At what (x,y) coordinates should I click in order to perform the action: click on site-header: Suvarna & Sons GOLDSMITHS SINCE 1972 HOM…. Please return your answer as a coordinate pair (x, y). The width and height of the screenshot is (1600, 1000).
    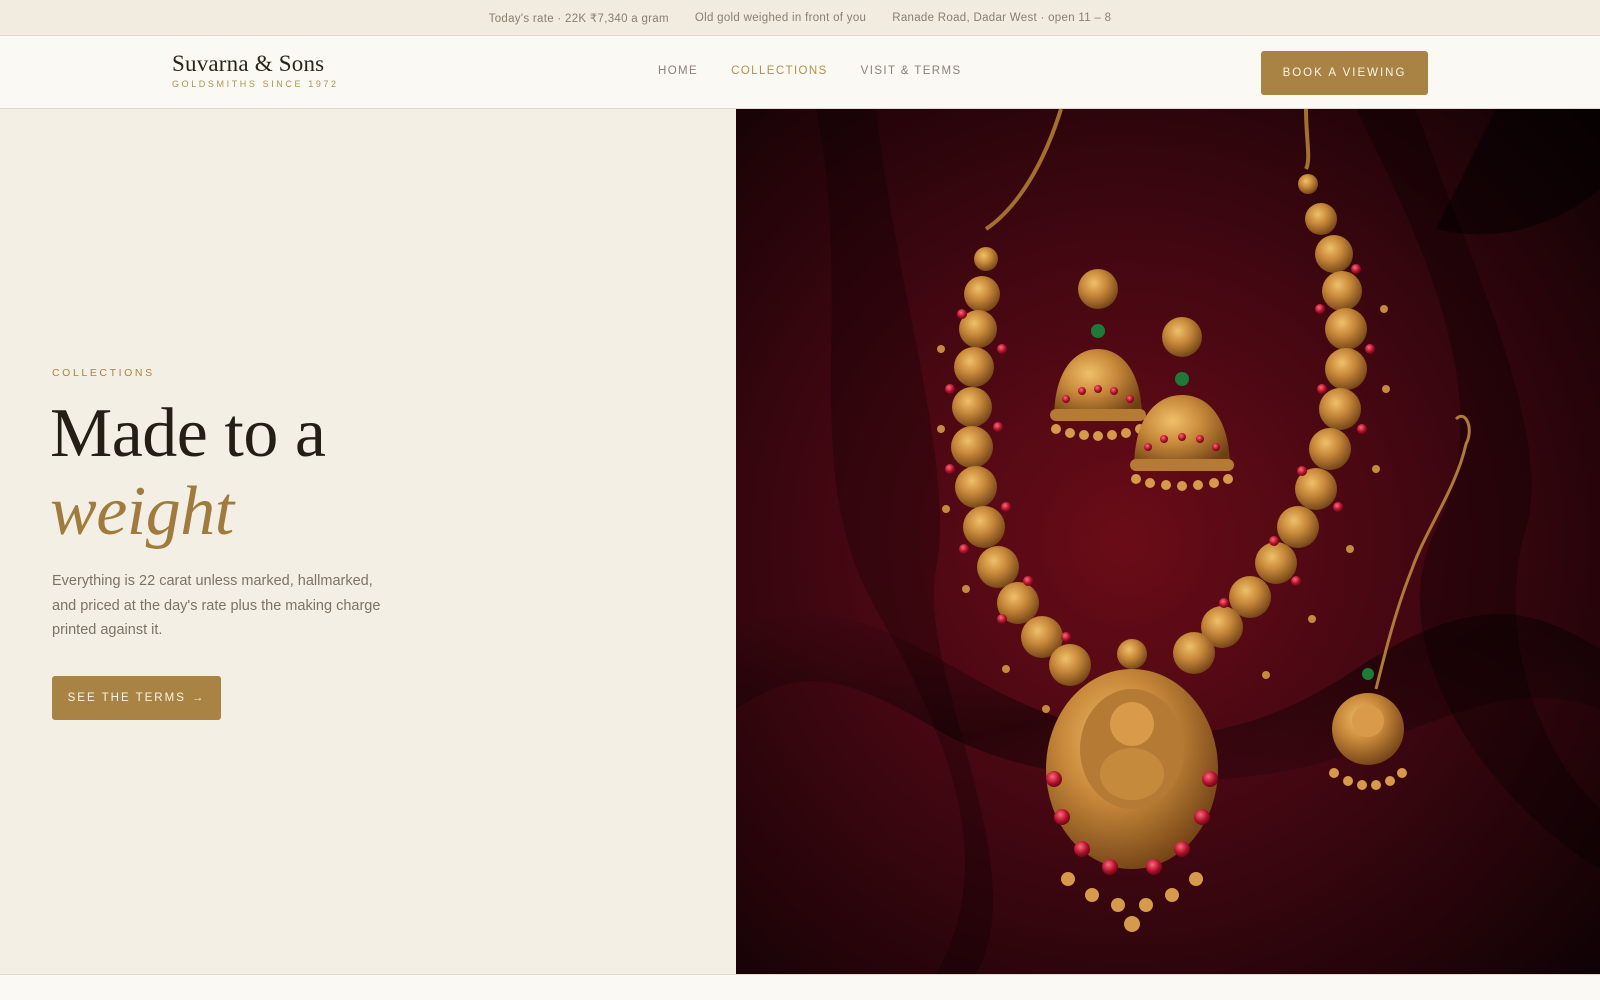
    Looking at the image, I should click on (800, 72).